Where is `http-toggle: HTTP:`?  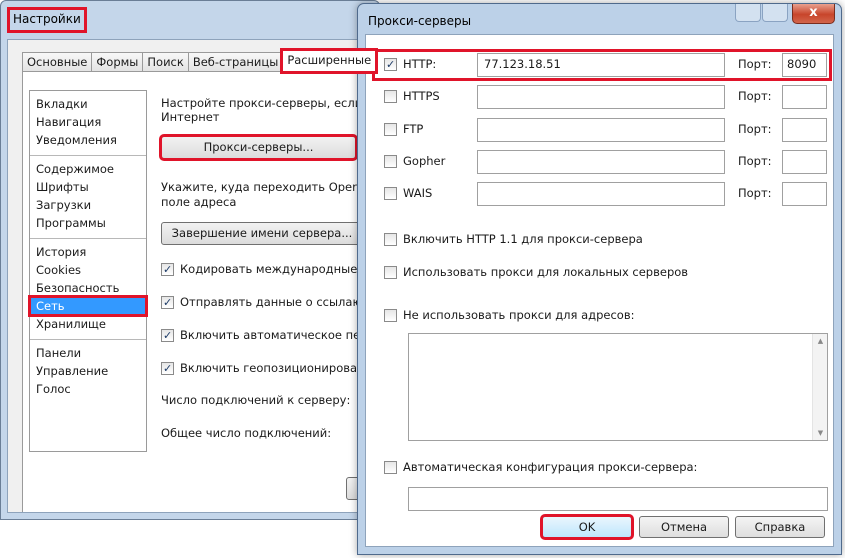 http-toggle: HTTP: is located at coordinates (410, 64).